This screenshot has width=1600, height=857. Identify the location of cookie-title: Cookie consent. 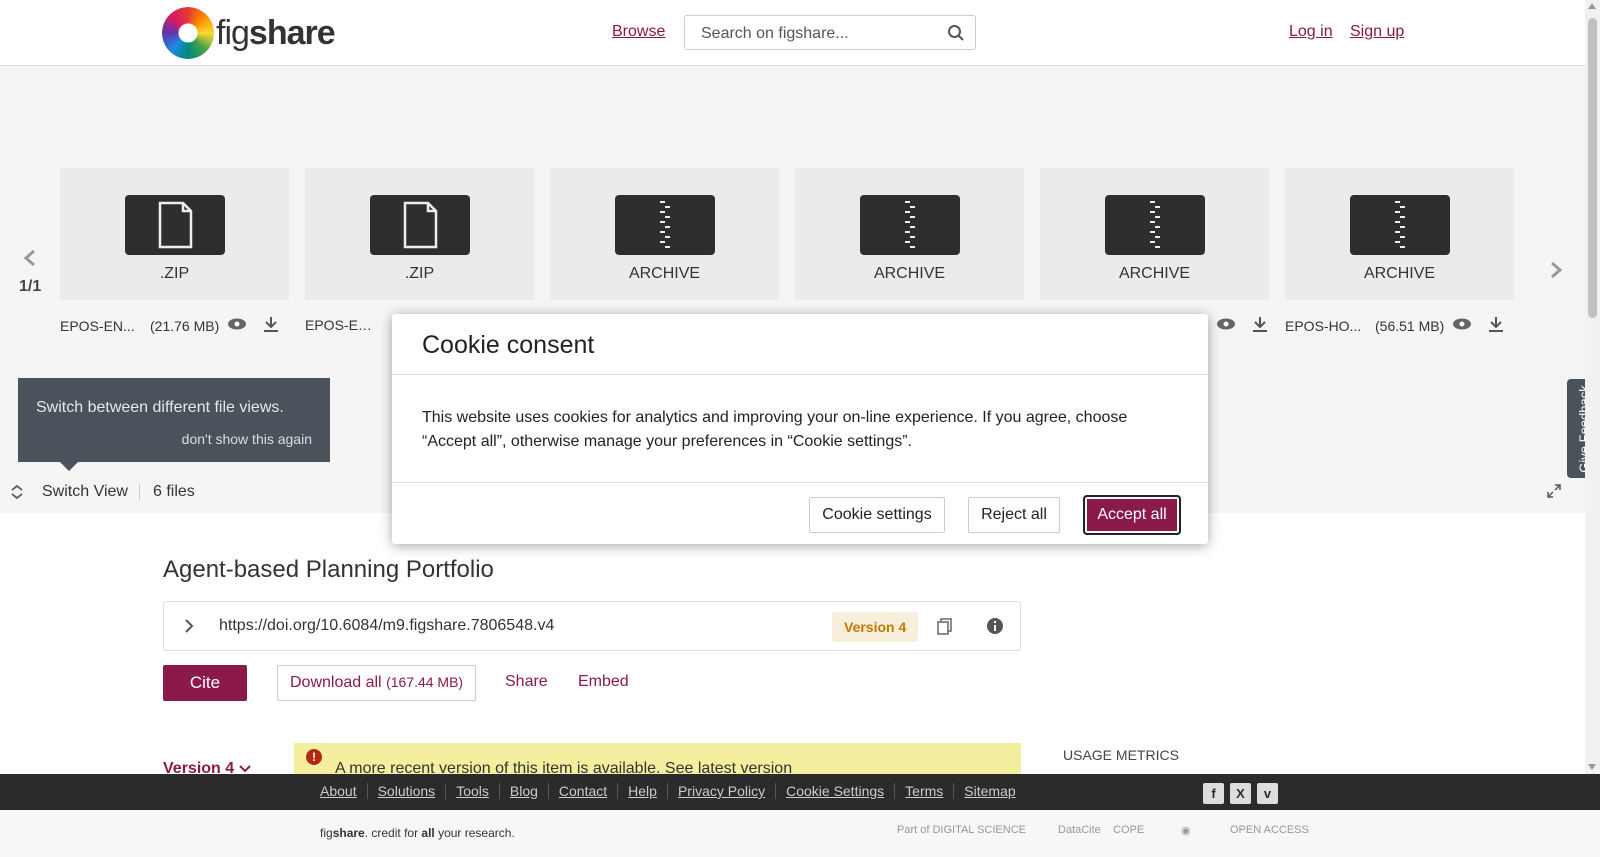
(508, 345).